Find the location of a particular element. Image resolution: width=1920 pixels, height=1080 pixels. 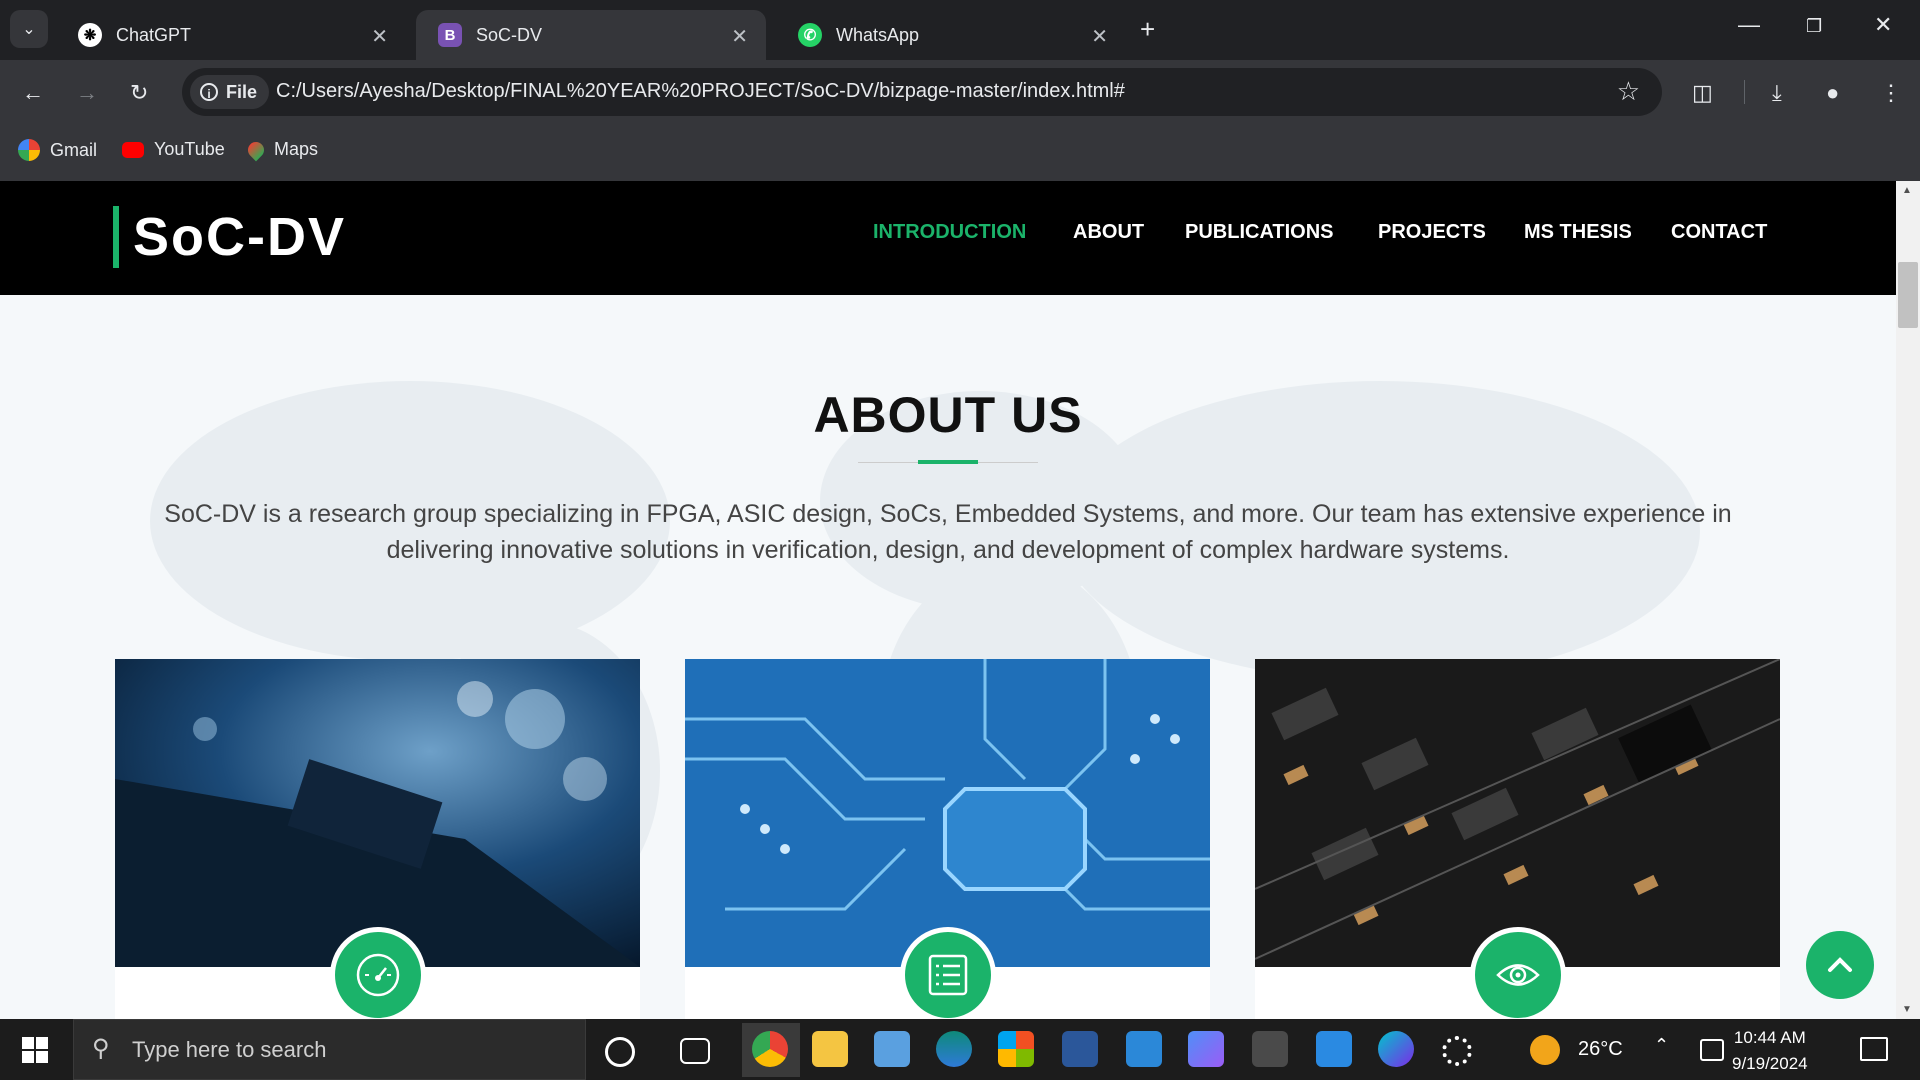

google-icon is located at coordinates (29, 150).